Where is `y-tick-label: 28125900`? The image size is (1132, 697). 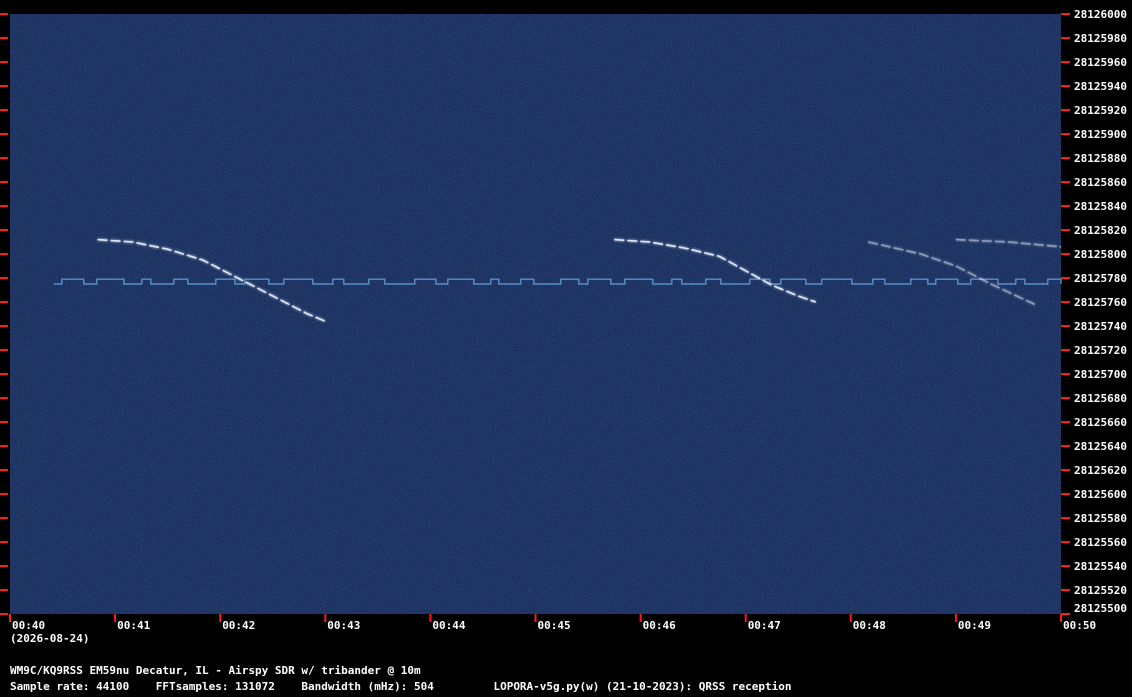
y-tick-label: 28125900 is located at coordinates (1100, 134).